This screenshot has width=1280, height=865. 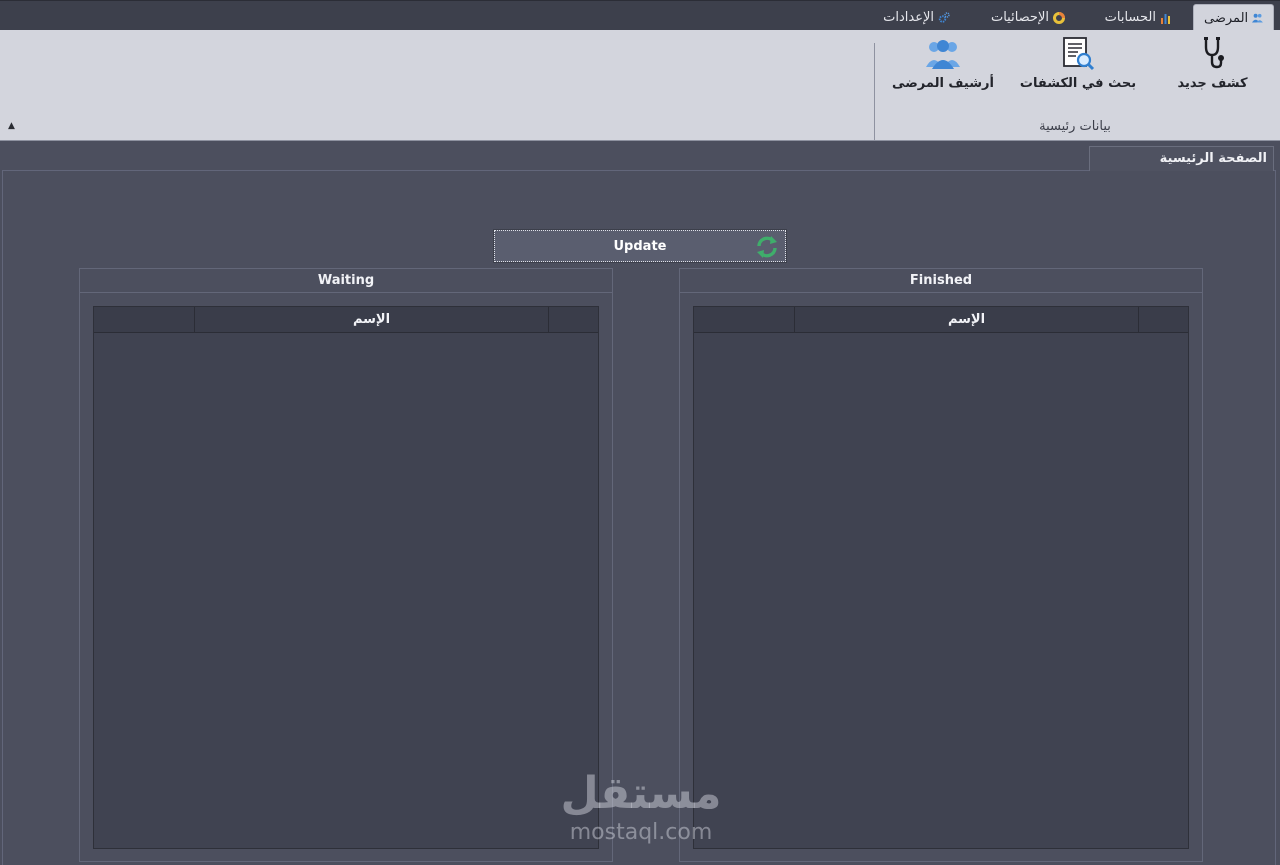 What do you see at coordinates (1257, 18) in the screenshot?
I see `patients-icon` at bounding box center [1257, 18].